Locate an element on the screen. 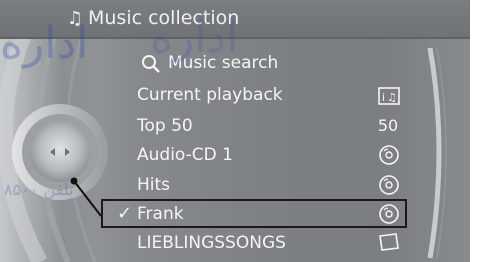  top-50-count: 50 is located at coordinates (388, 125).